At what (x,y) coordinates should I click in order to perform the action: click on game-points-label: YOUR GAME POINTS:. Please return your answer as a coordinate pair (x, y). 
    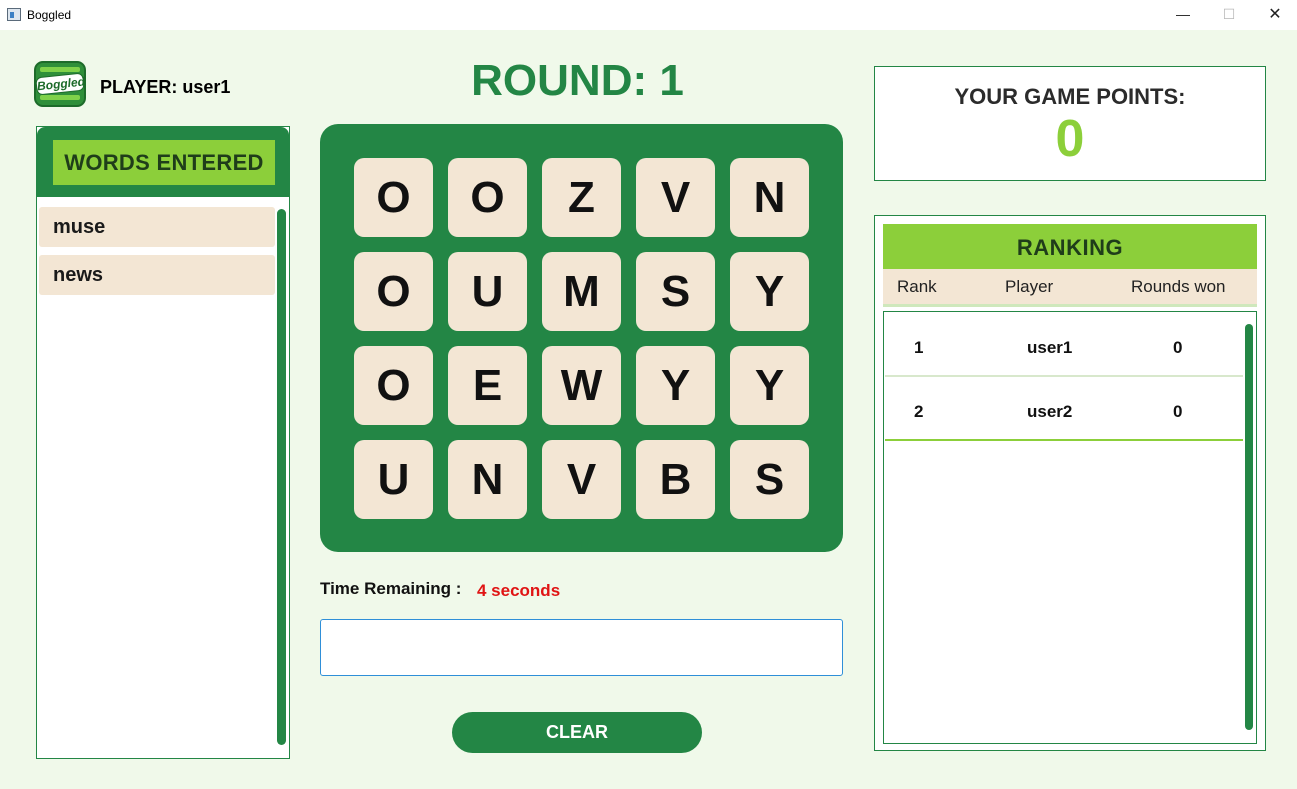
    Looking at the image, I should click on (1070, 96).